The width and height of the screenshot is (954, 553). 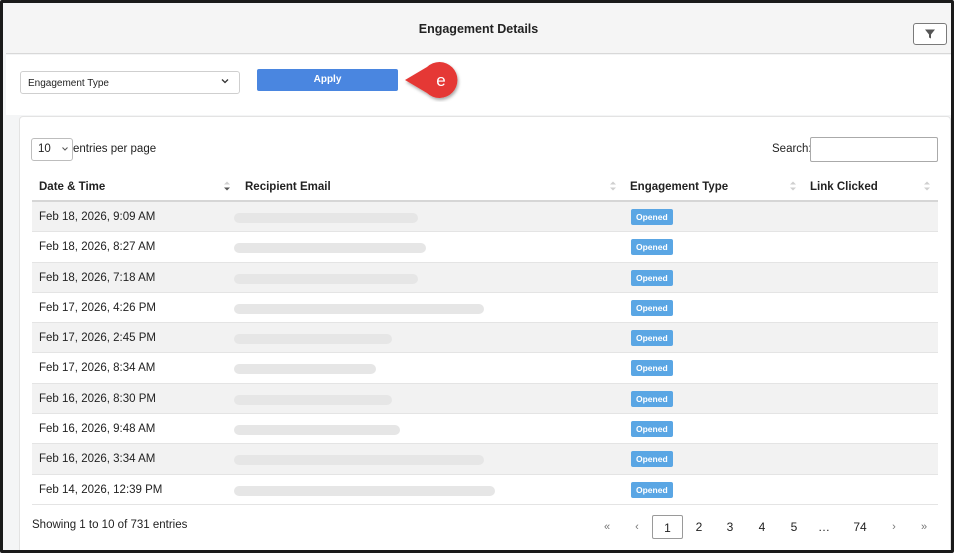 What do you see at coordinates (97, 247) in the screenshot?
I see `date-cell: Feb 18, 2026, 8:27 AM` at bounding box center [97, 247].